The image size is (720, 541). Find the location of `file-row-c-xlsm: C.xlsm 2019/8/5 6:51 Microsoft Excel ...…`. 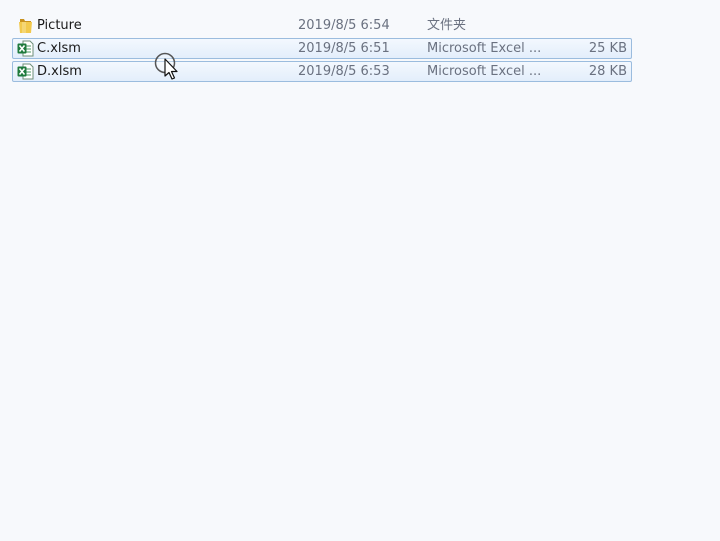

file-row-c-xlsm: C.xlsm 2019/8/5 6:51 Microsoft Excel ...… is located at coordinates (322, 48).